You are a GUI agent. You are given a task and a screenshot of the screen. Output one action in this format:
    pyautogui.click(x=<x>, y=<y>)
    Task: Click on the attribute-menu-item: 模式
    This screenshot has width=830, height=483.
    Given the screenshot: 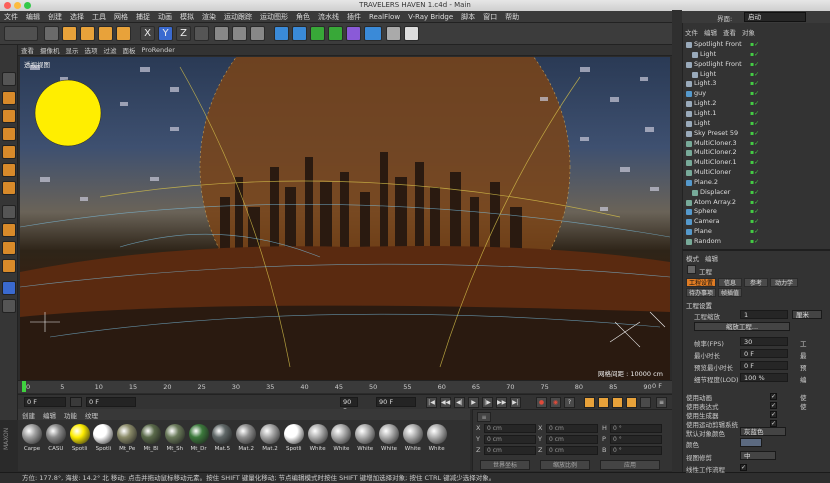 What is the action you would take?
    pyautogui.click(x=692, y=258)
    